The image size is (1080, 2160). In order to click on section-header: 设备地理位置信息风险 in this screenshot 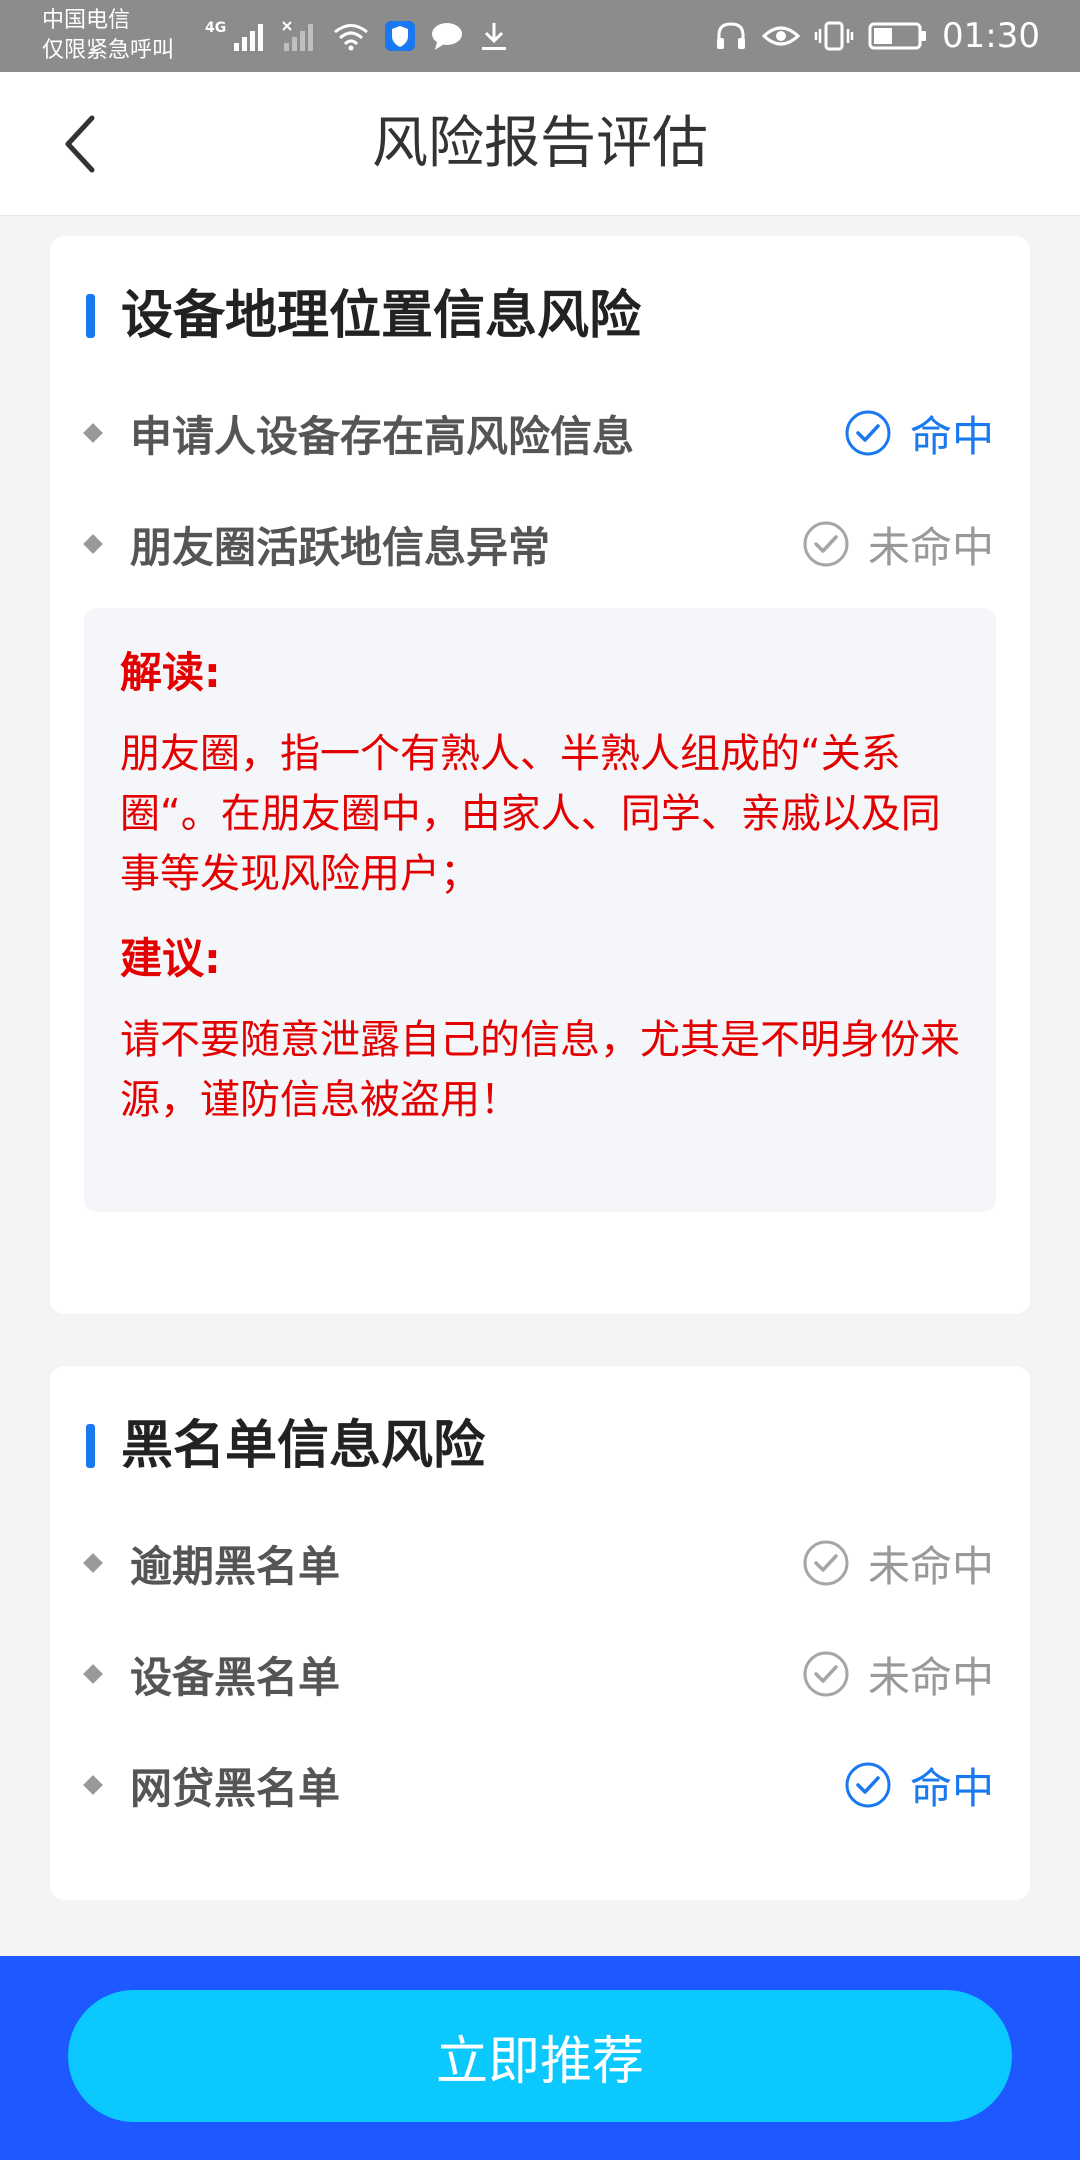, I will do `click(363, 316)`.